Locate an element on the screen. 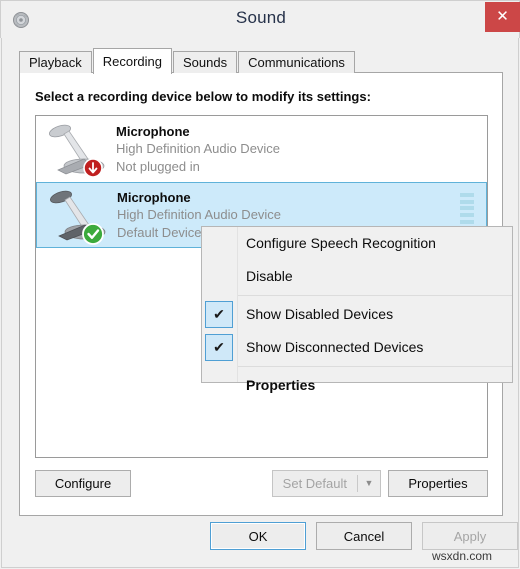 This screenshot has width=520, height=569. set-default-button: Set Default is located at coordinates (315, 483).